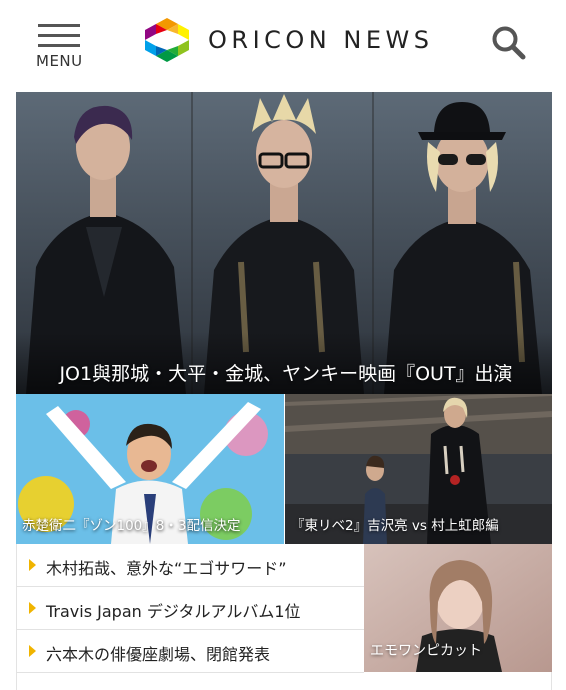 This screenshot has height=690, width=566. I want to click on menu-label: MENU, so click(59, 61).